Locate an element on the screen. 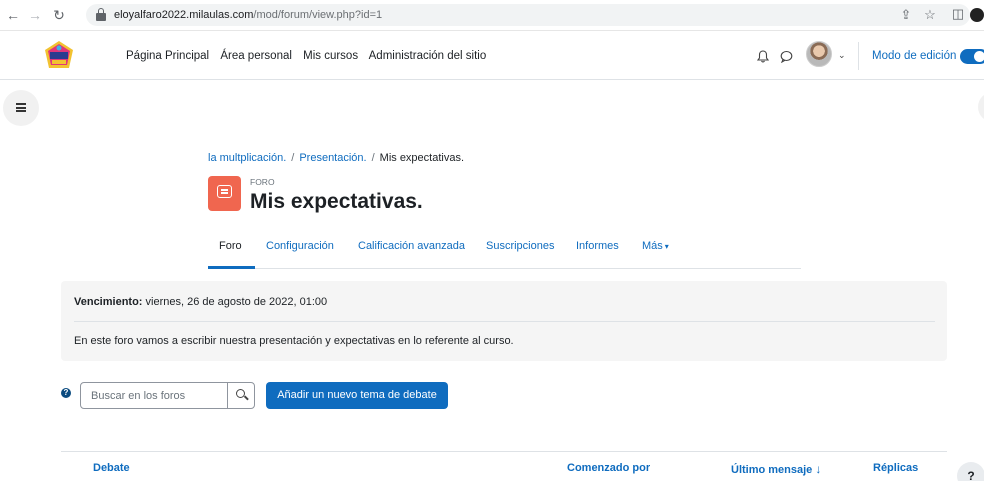 This screenshot has height=481, width=984. nav-item-site-admin: Administración del sitio is located at coordinates (428, 56).